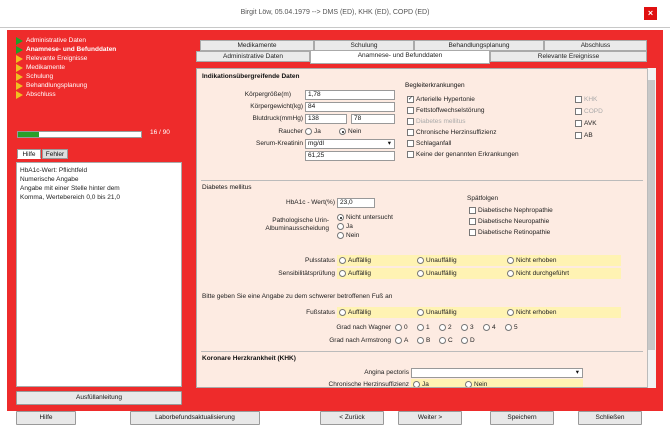 Image resolution: width=670 pixels, height=426 pixels. What do you see at coordinates (355, 312) in the screenshot?
I see `fuss-option: Auffällig` at bounding box center [355, 312].